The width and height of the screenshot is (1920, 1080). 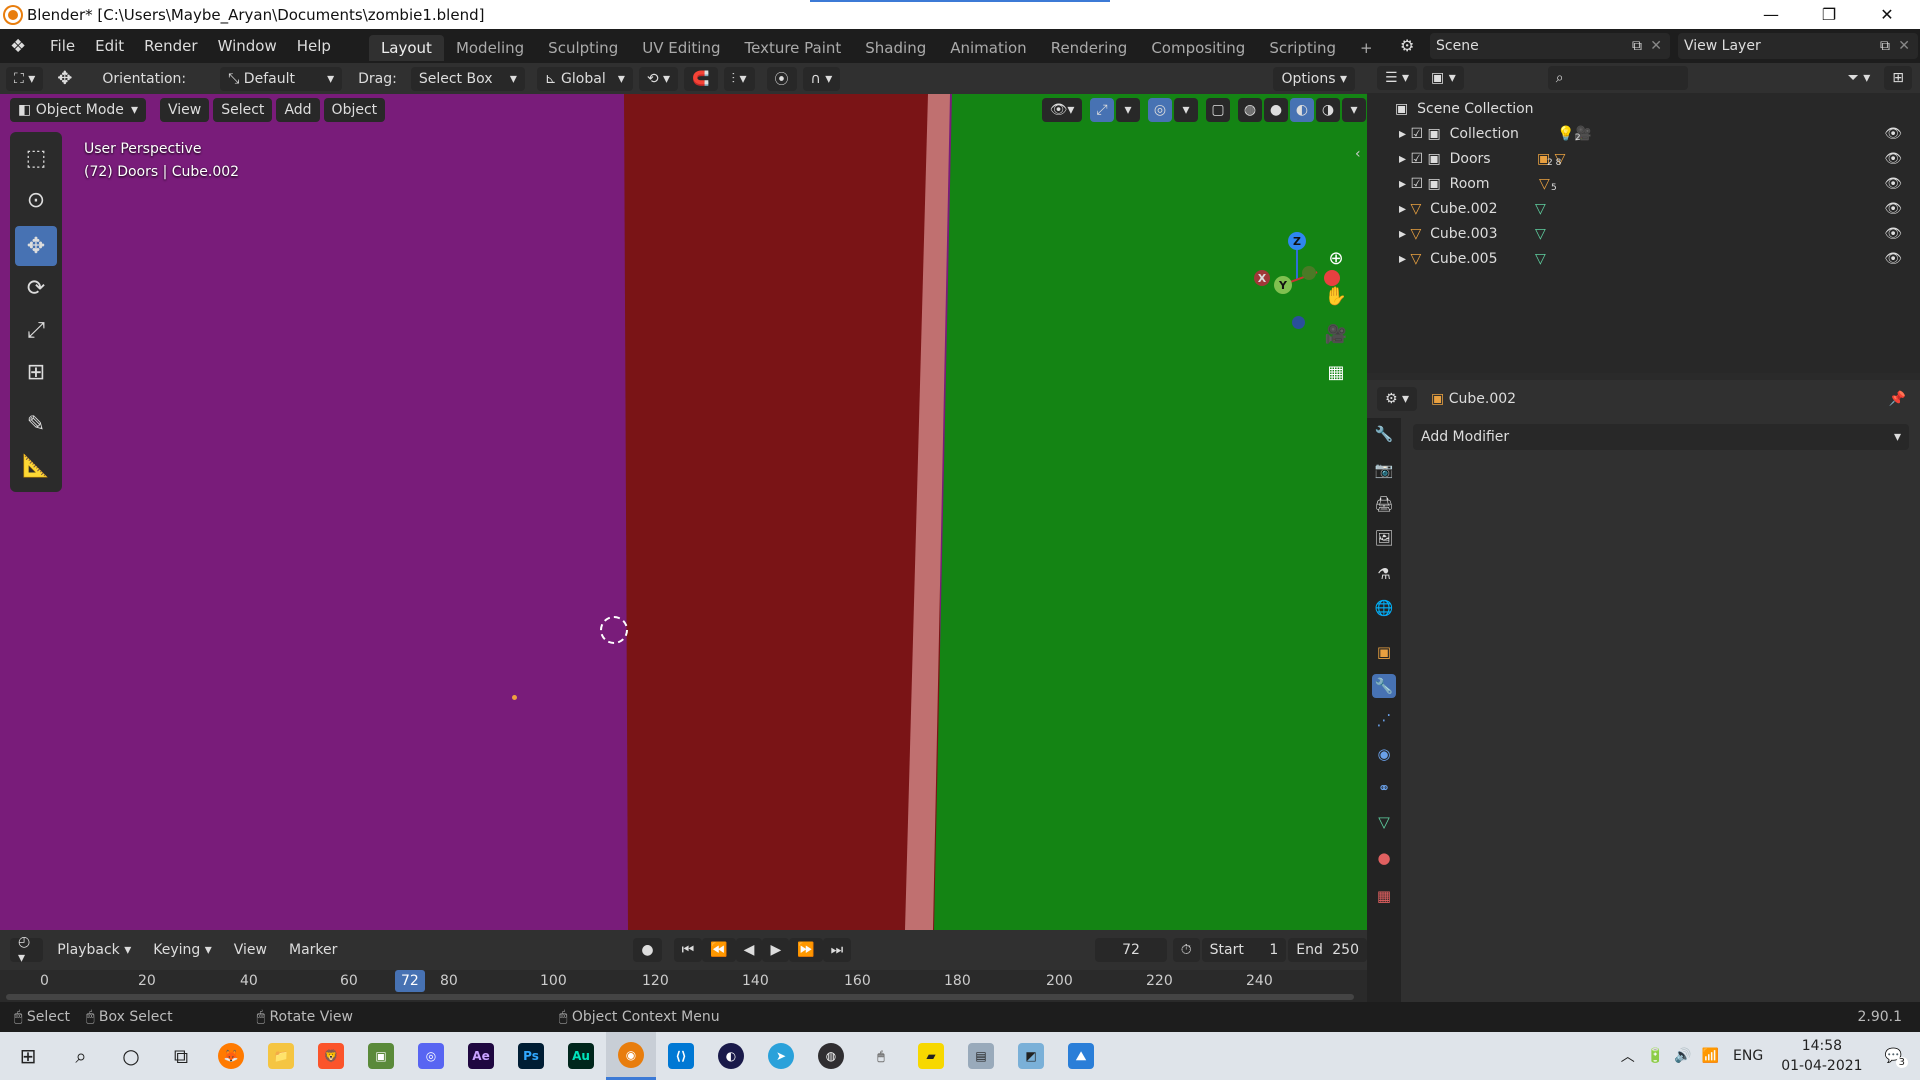 I want to click on jump-keyframe-prev-icon: ⏪, so click(x=719, y=950).